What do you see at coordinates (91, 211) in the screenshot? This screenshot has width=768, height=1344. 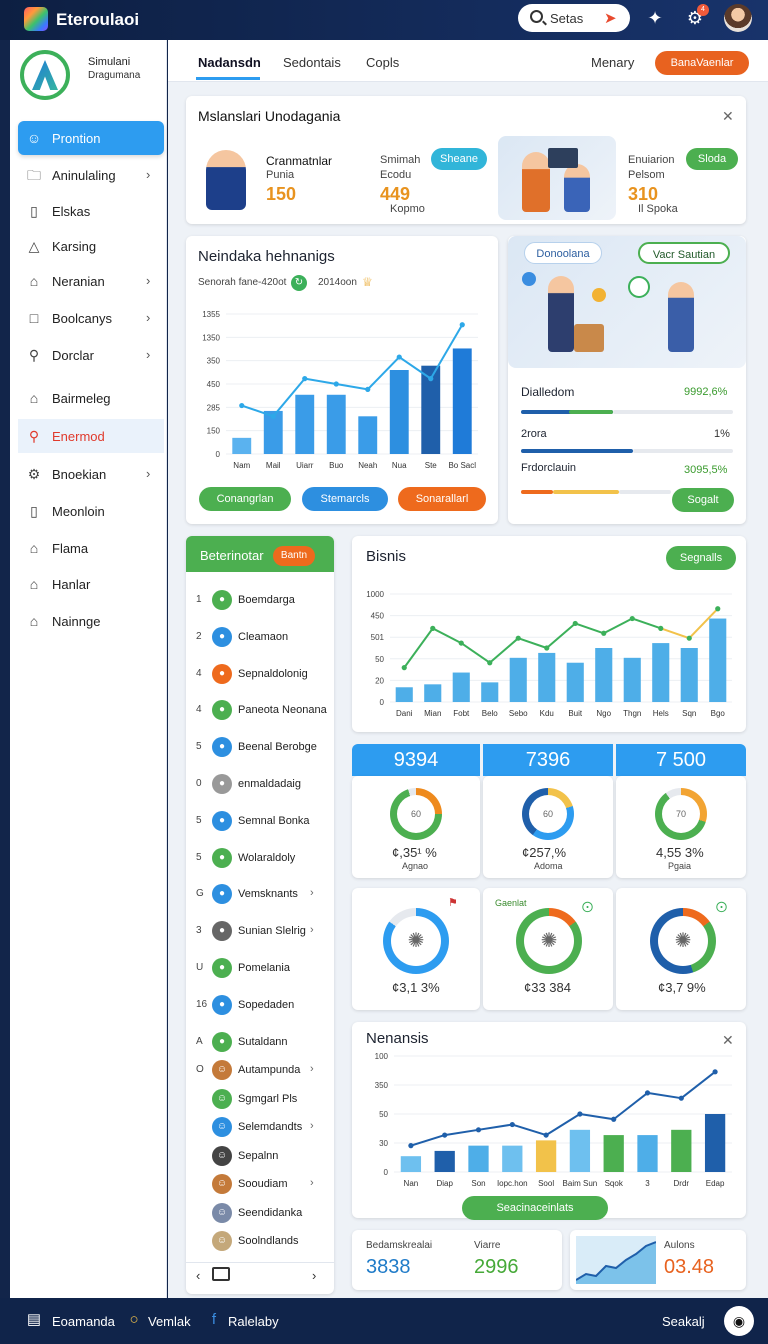 I see `sidebar-item-elskas: ▯ Elskas` at bounding box center [91, 211].